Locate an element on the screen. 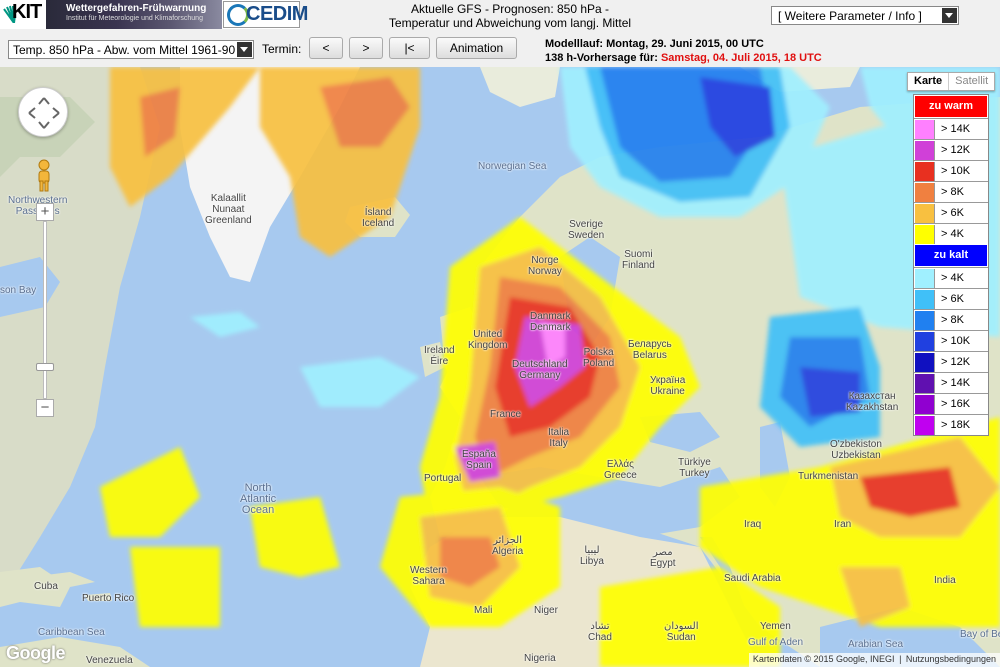  zoom-control: + − is located at coordinates (45, 307).